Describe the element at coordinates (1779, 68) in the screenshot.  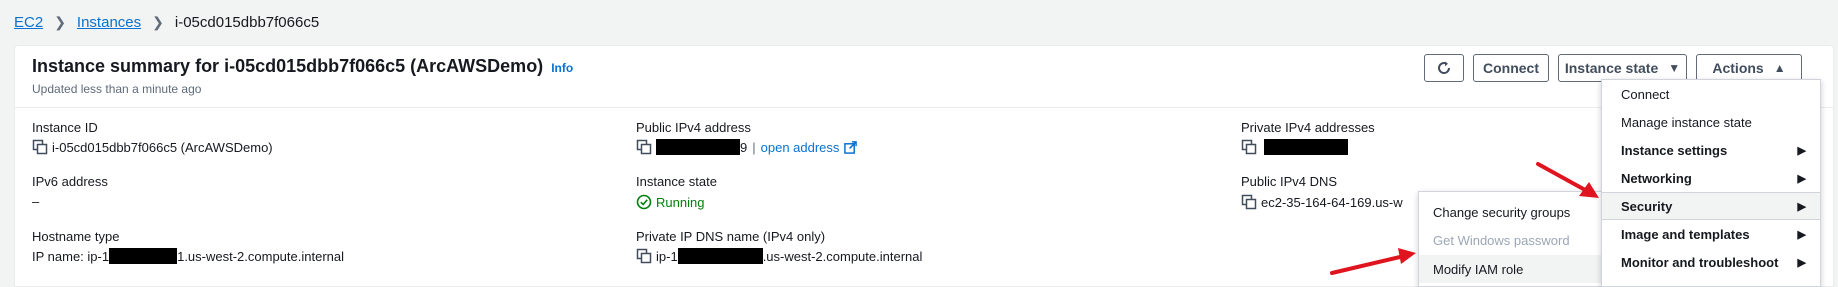
I see `caret-up-icon: ▲` at that location.